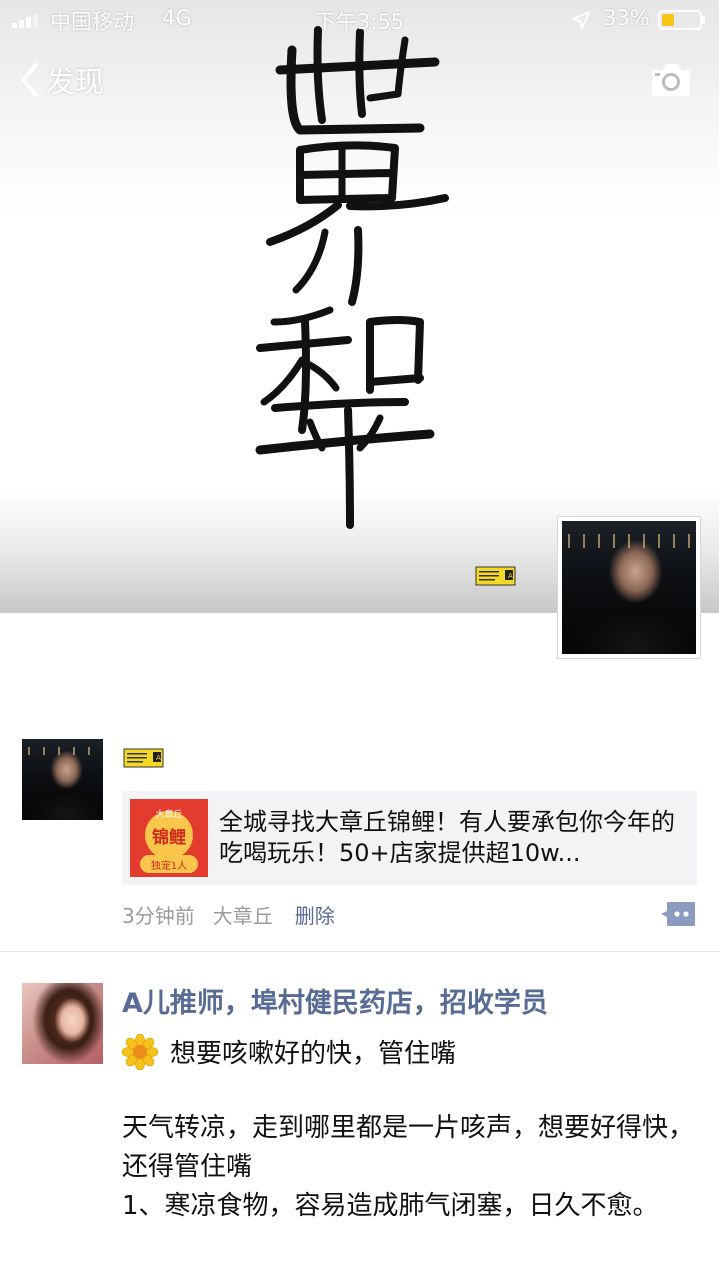 The image size is (719, 1280). I want to click on post-body-paragraph: 天气转凉，走到哪里都是一片咳声，想要好得快，还得管住嘴, so click(408, 1147).